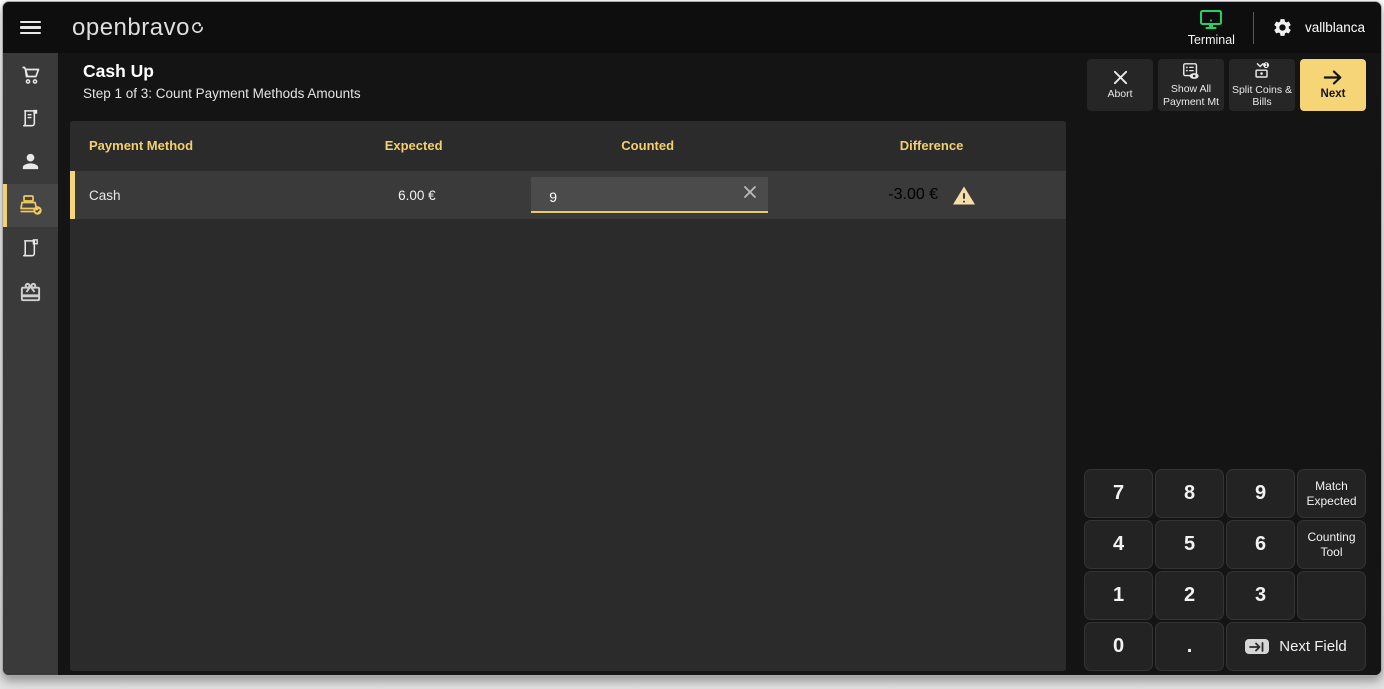 This screenshot has height=689, width=1384. What do you see at coordinates (1260, 595) in the screenshot?
I see `key-3: 3` at bounding box center [1260, 595].